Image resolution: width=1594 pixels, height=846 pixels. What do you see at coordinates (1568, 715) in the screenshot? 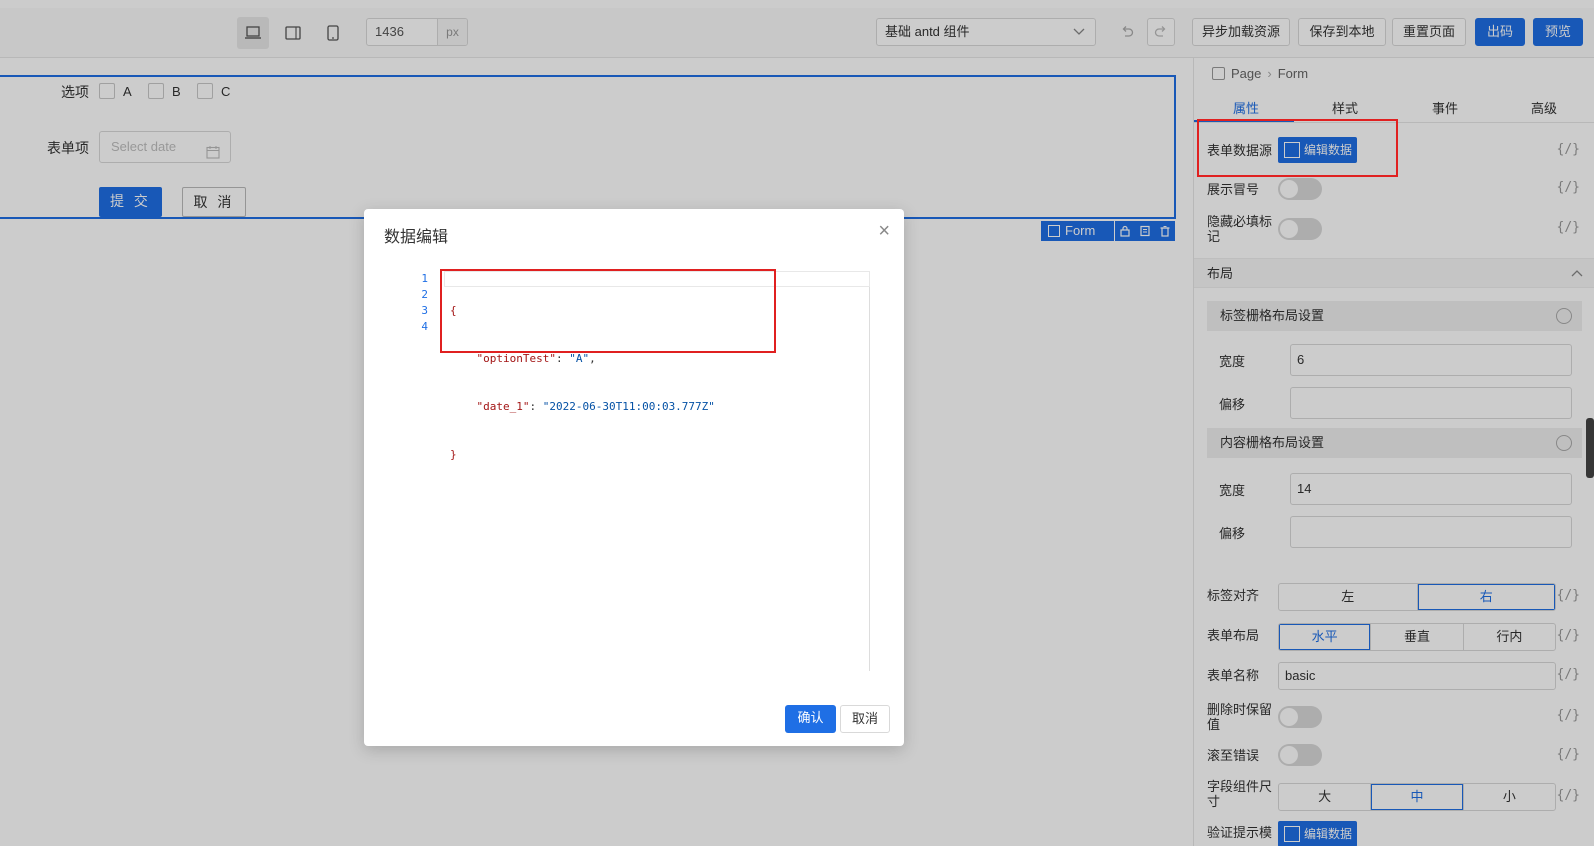
I see `preserve-code-icon: {/}` at bounding box center [1568, 715].